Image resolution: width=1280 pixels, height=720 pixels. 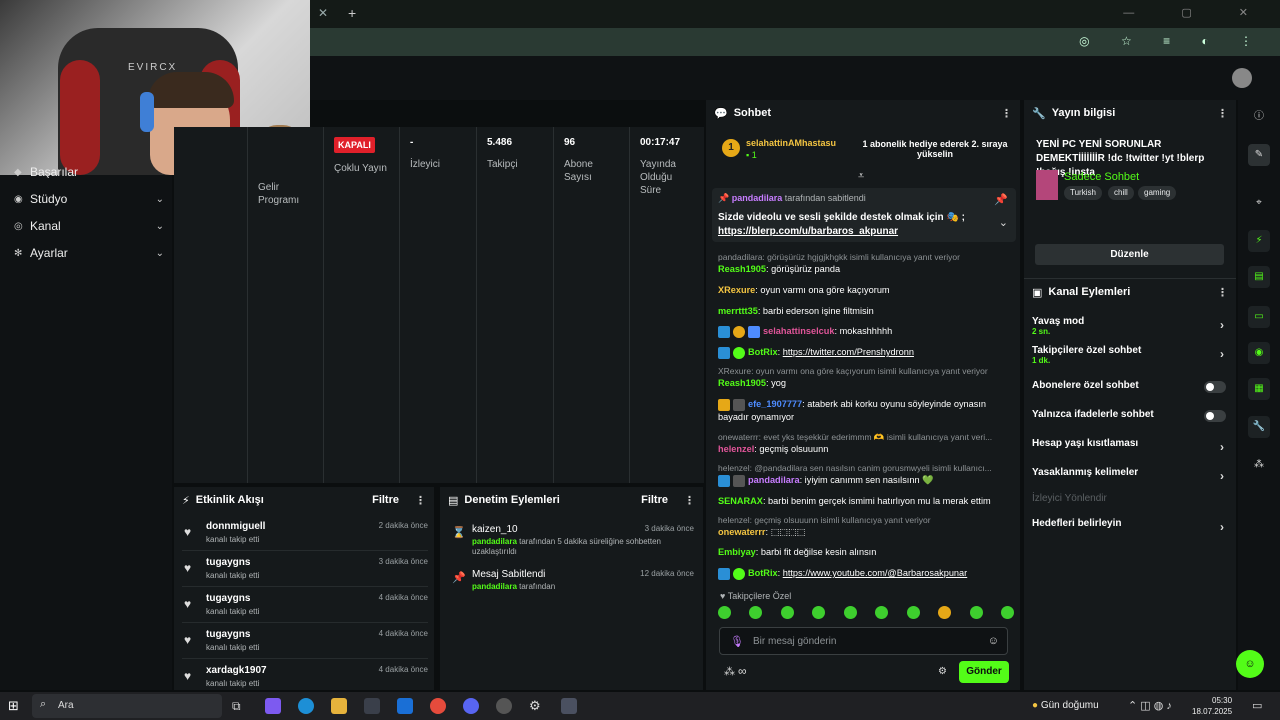 What do you see at coordinates (18, 253) in the screenshot?
I see `gear-icon: ✻` at bounding box center [18, 253].